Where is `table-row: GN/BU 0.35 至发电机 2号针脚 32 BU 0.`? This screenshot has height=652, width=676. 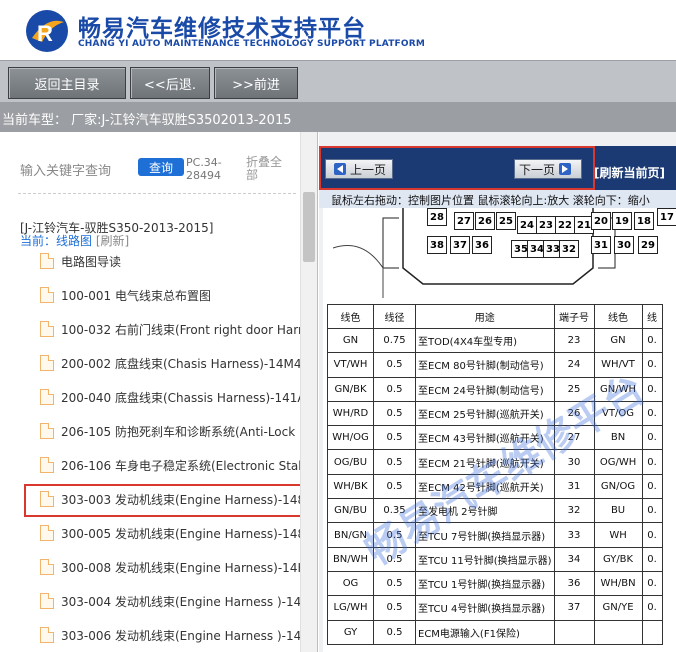
table-row: GN/BU 0.35 至发电机 2号针脚 32 BU 0. is located at coordinates (495, 511).